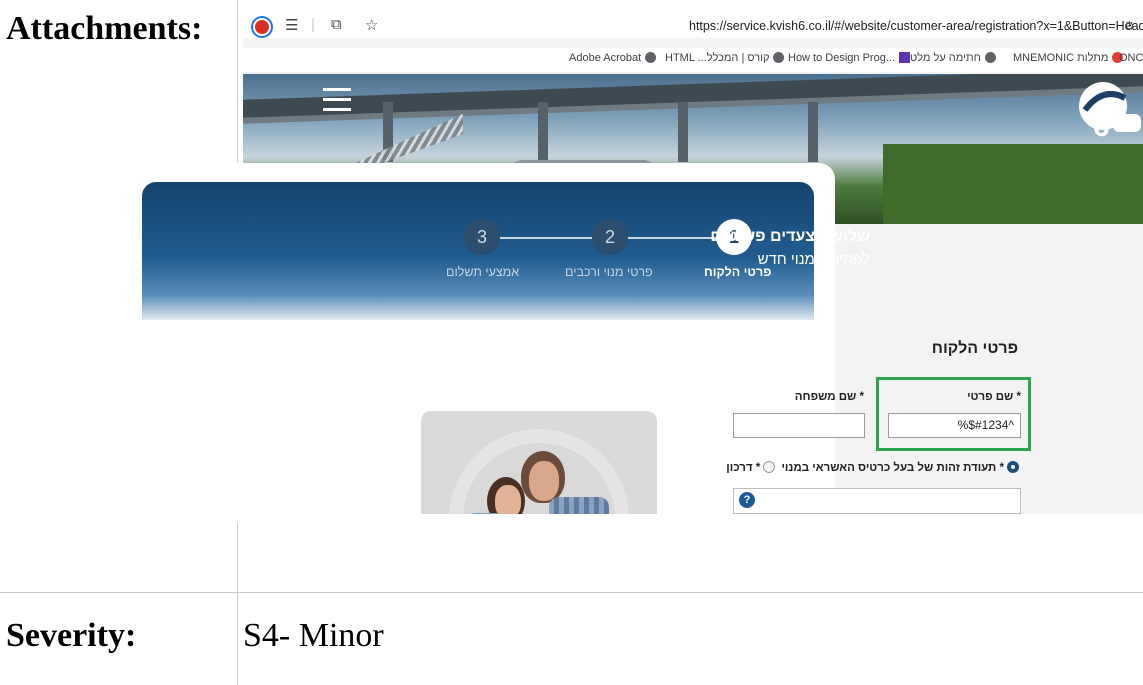 The height and width of the screenshot is (685, 1143). What do you see at coordinates (877, 501) in the screenshot?
I see `id-number-input` at bounding box center [877, 501].